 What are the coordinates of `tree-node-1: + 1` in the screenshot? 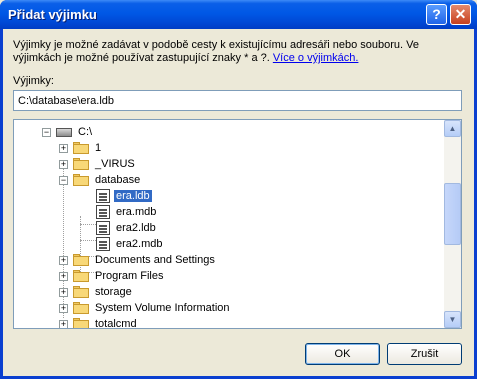 It's located at (81, 148).